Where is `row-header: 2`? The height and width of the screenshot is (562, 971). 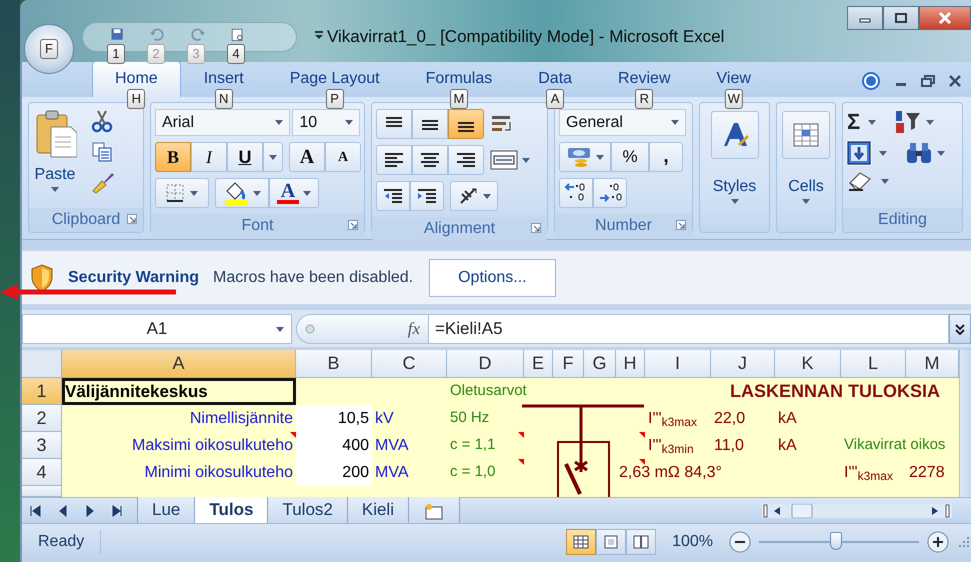 row-header: 2 is located at coordinates (42, 418).